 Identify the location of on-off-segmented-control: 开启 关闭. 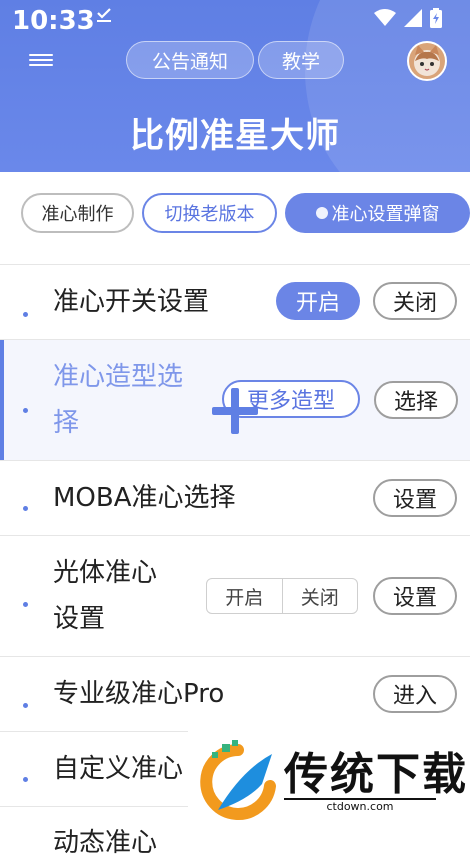
(282, 596).